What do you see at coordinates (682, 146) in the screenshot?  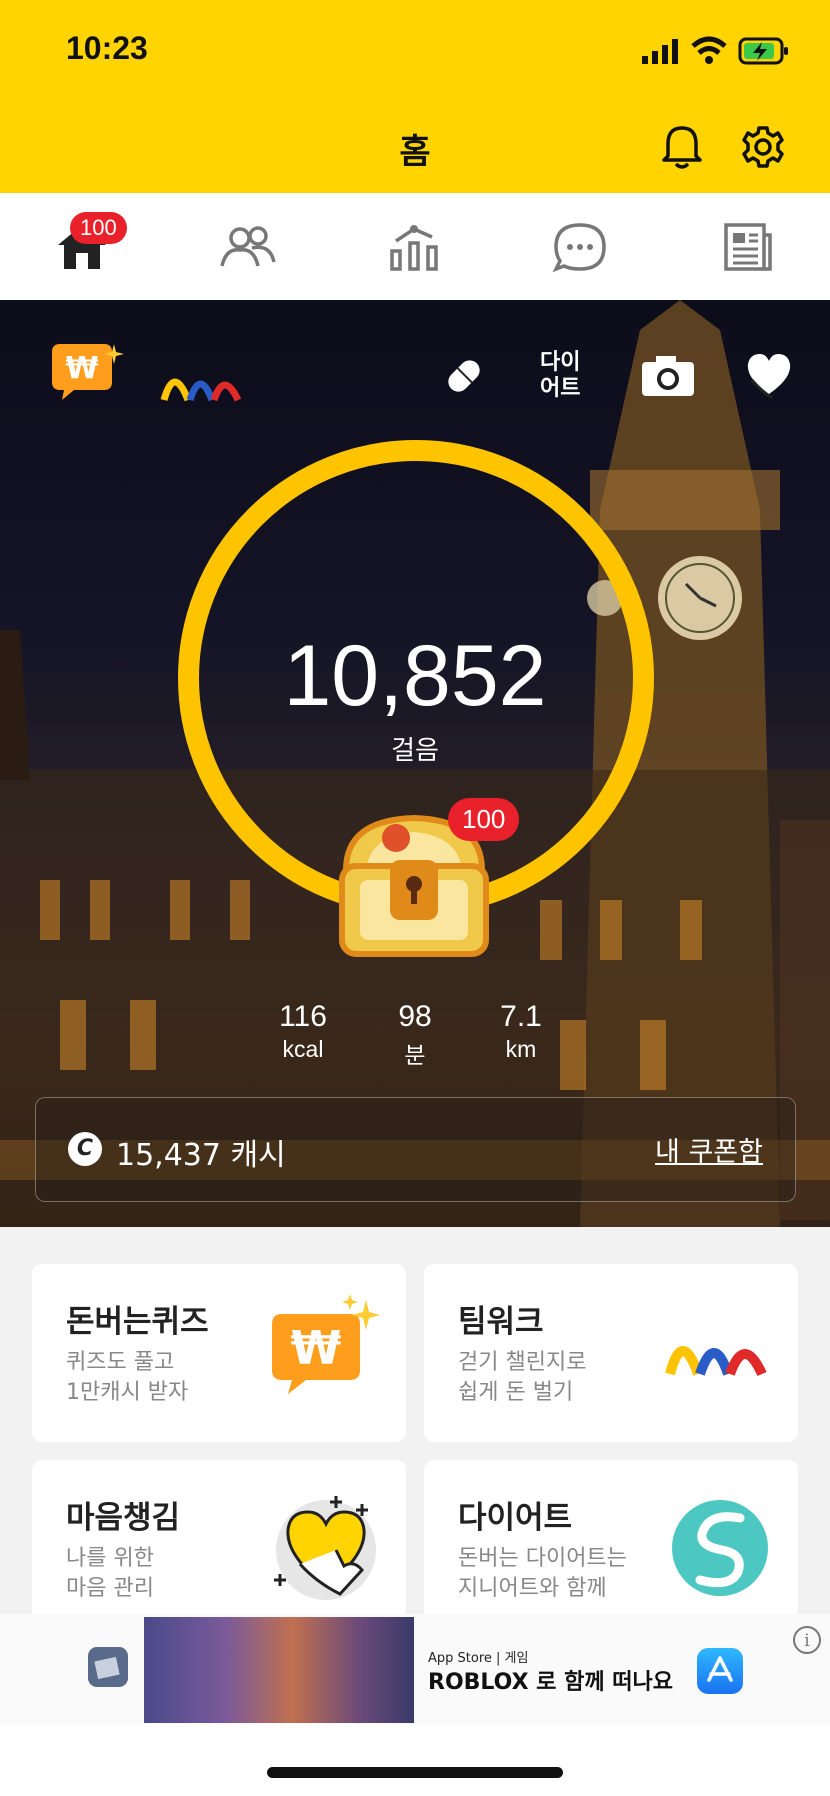 I see `bell-icon` at bounding box center [682, 146].